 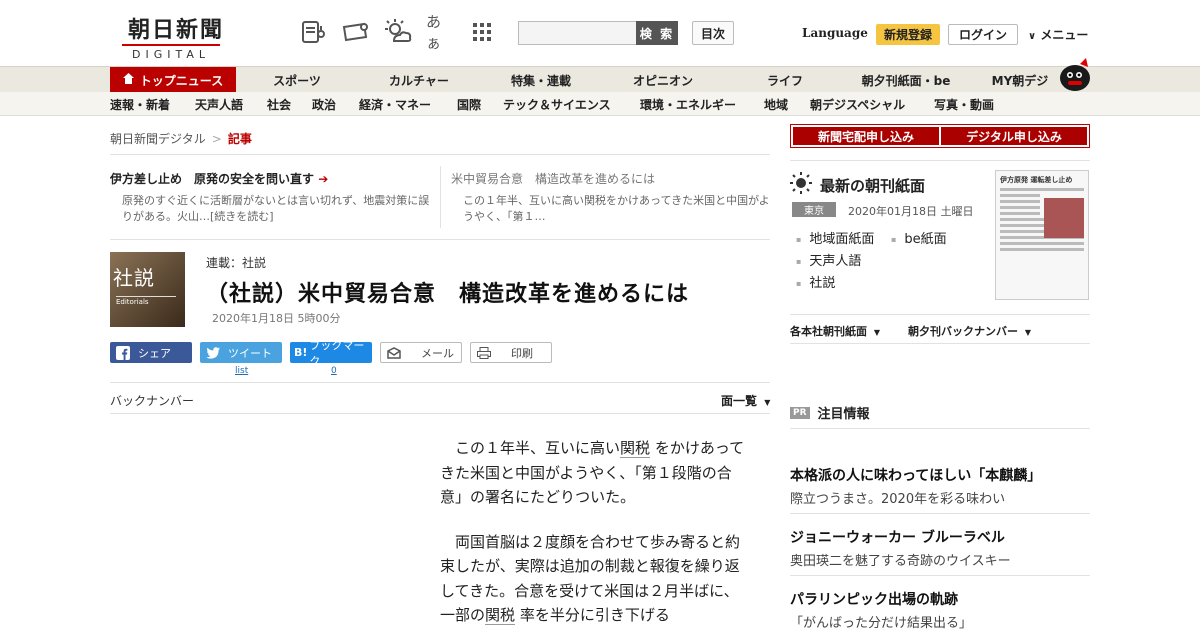 What do you see at coordinates (440, 32) in the screenshot?
I see `font-size-icon: あぁ` at bounding box center [440, 32].